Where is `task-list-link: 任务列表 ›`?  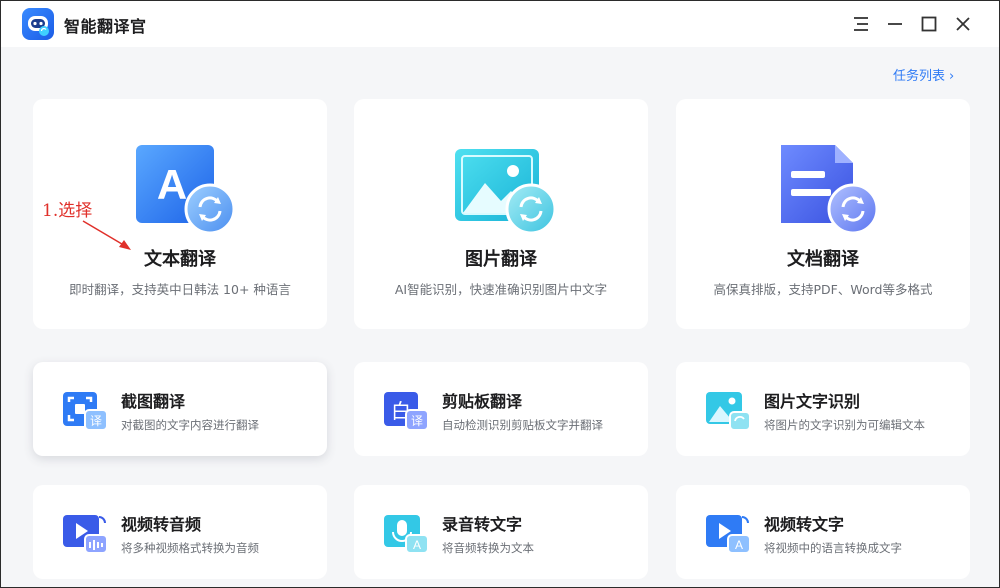 task-list-link: 任务列表 › is located at coordinates (923, 74).